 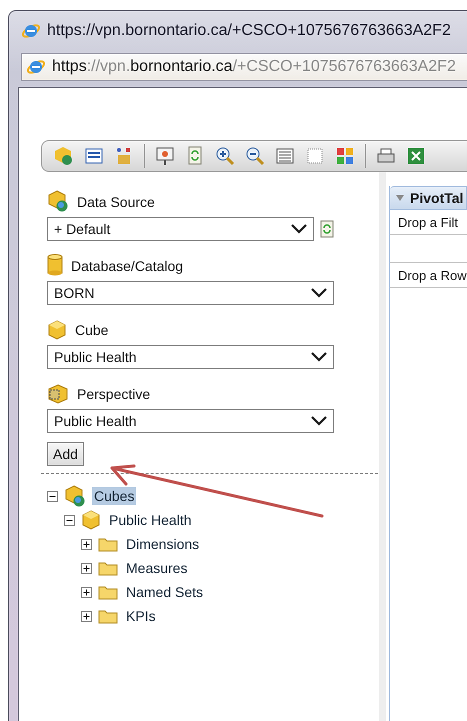 I want to click on list-icon, so click(x=94, y=156).